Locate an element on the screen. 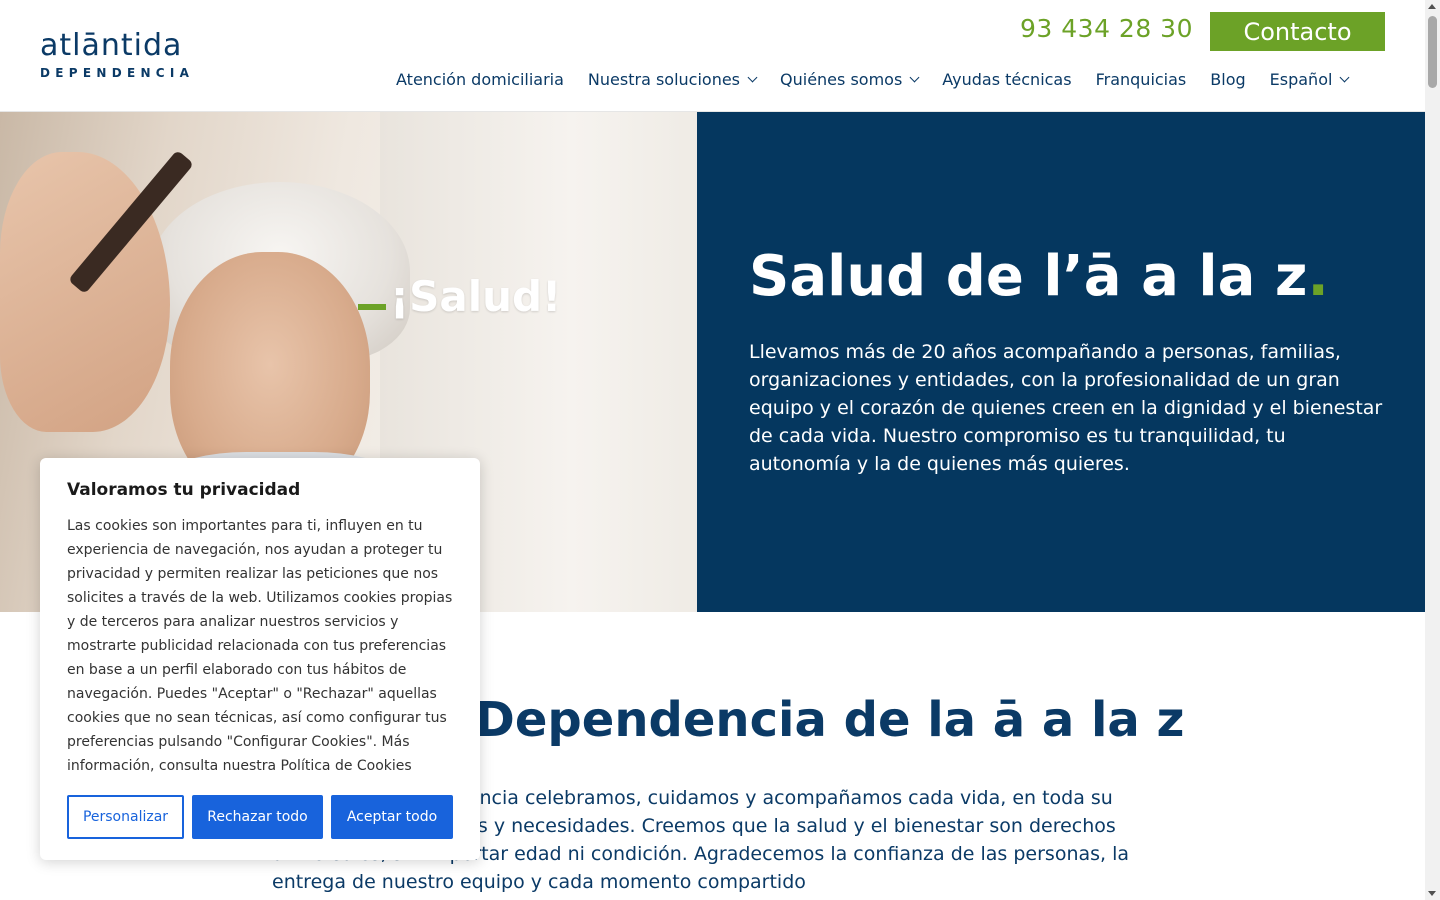 The height and width of the screenshot is (900, 1440). customize-button: Personalizar is located at coordinates (125, 817).